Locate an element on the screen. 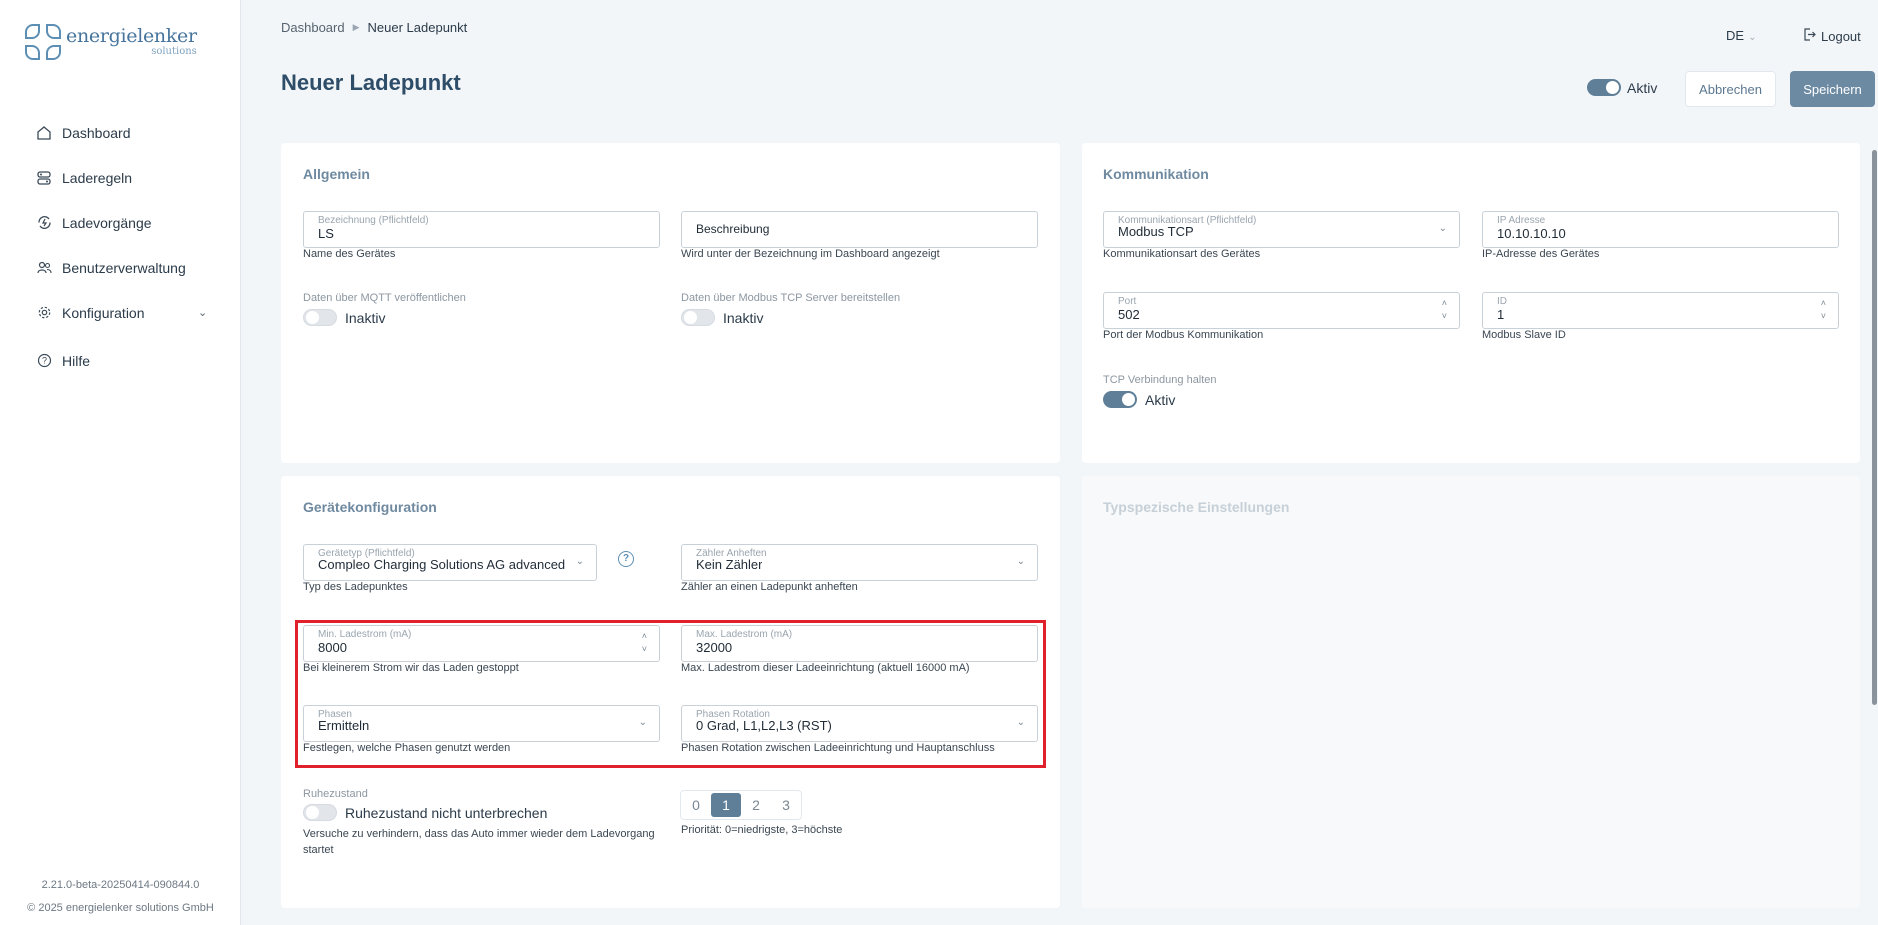  ruhezustand-label: Ruhezustand is located at coordinates (335, 794).